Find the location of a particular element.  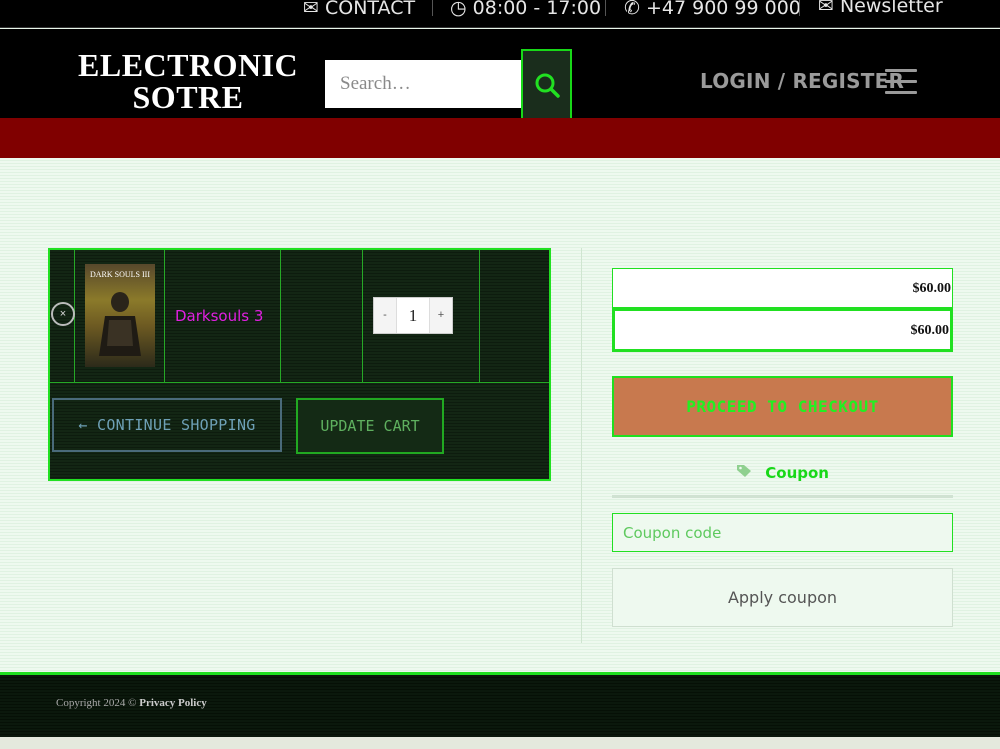

logo-line-1: ELECTRONIC is located at coordinates (188, 65).